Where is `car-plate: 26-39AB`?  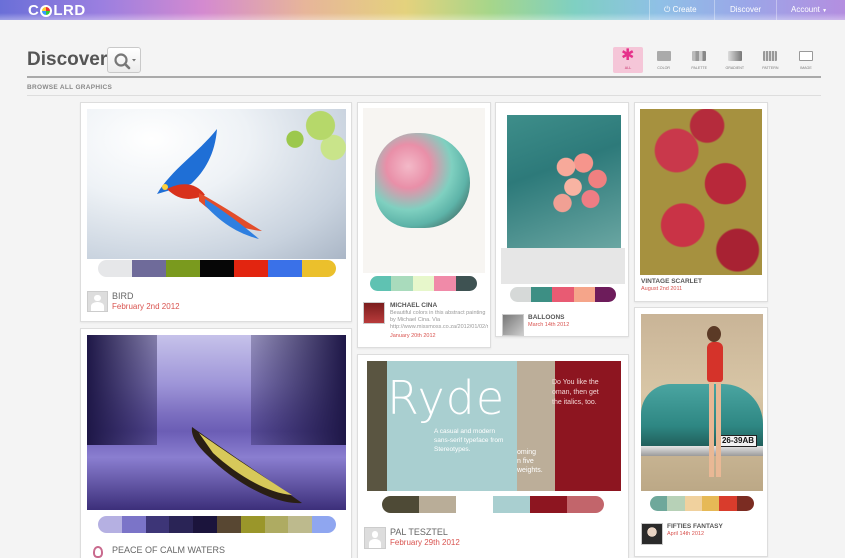
car-plate: 26-39AB is located at coordinates (738, 441).